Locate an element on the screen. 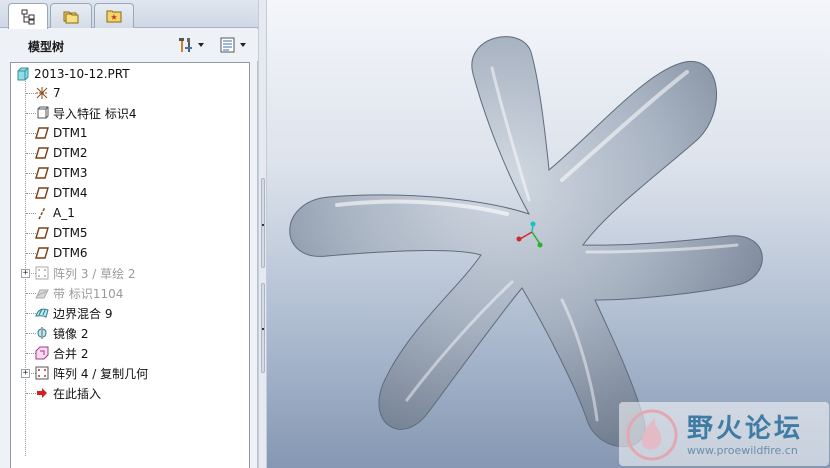 The image size is (830, 468). boundary-blend-icon is located at coordinates (42, 313).